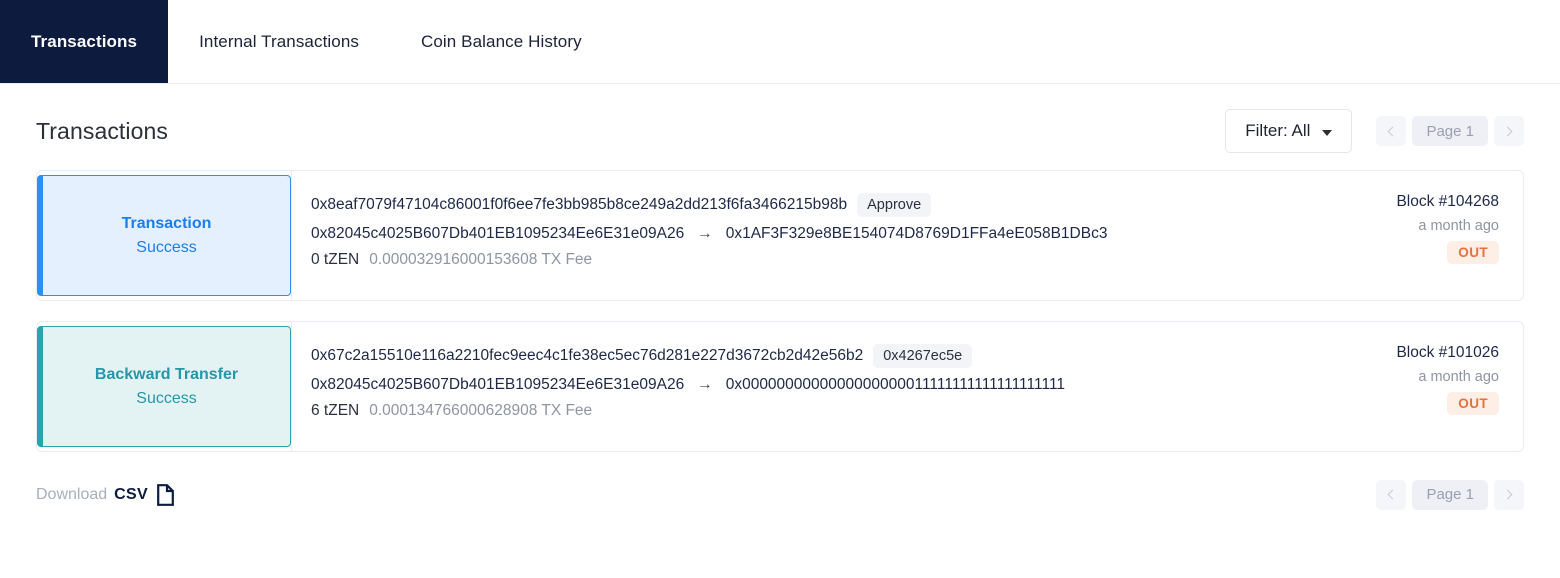 The image size is (1560, 578). Describe the element at coordinates (164, 386) in the screenshot. I see `transaction-type-panel: Backward Transfer Success` at that location.